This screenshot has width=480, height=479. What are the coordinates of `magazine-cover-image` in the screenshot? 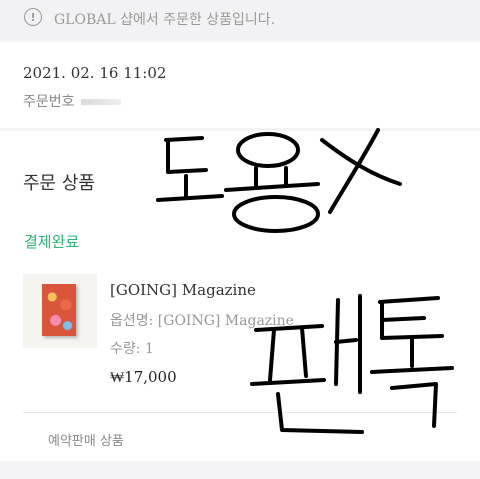 It's located at (59, 310).